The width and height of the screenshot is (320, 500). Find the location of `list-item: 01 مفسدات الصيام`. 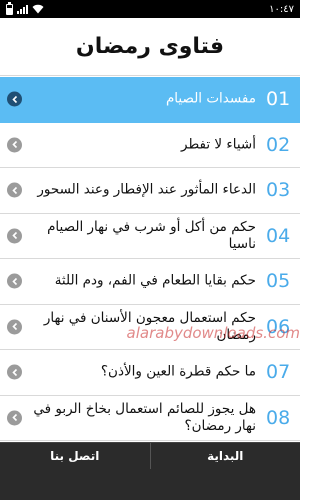

list-item: 01 مفسدات الصيام is located at coordinates (150, 100).